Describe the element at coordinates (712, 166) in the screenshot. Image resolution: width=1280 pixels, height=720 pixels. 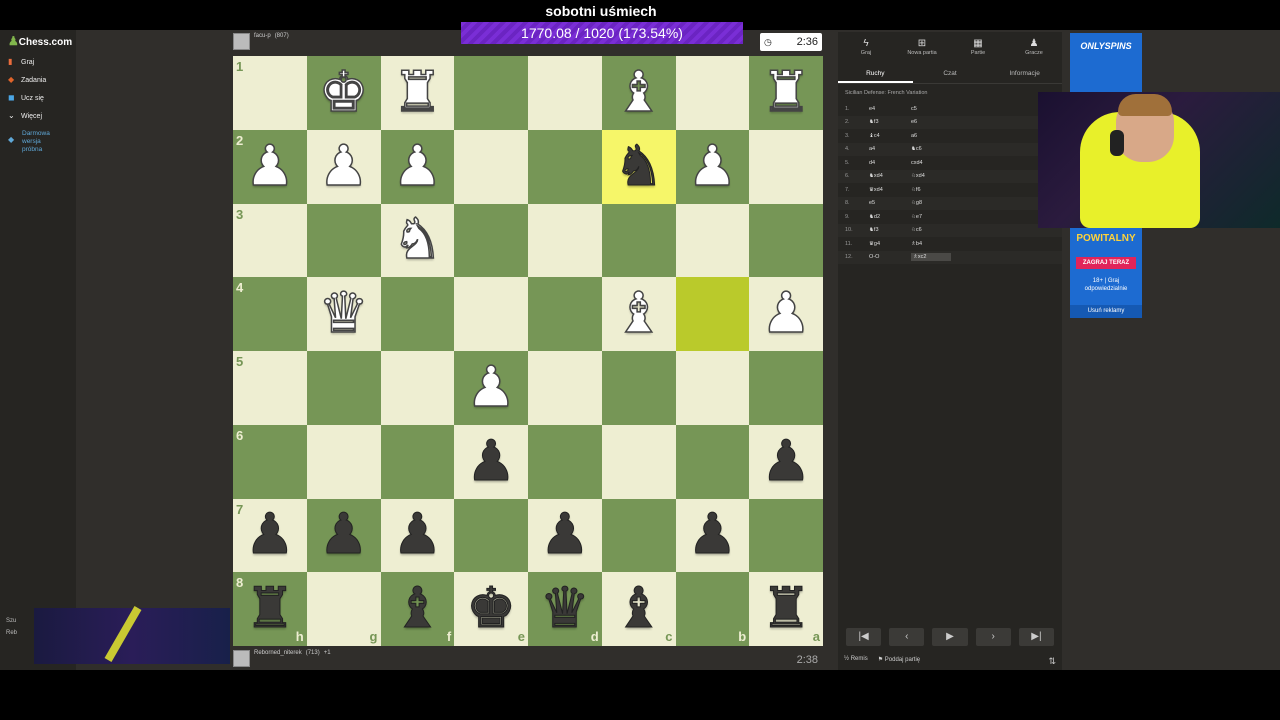
I see `square-b2: ♟` at that location.